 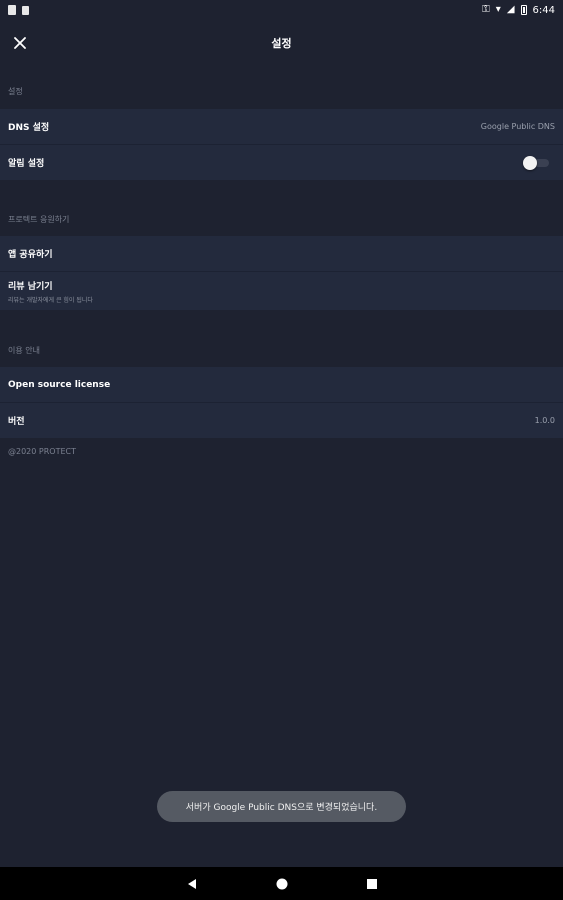 What do you see at coordinates (510, 9) in the screenshot?
I see `signal-icon: ◢` at bounding box center [510, 9].